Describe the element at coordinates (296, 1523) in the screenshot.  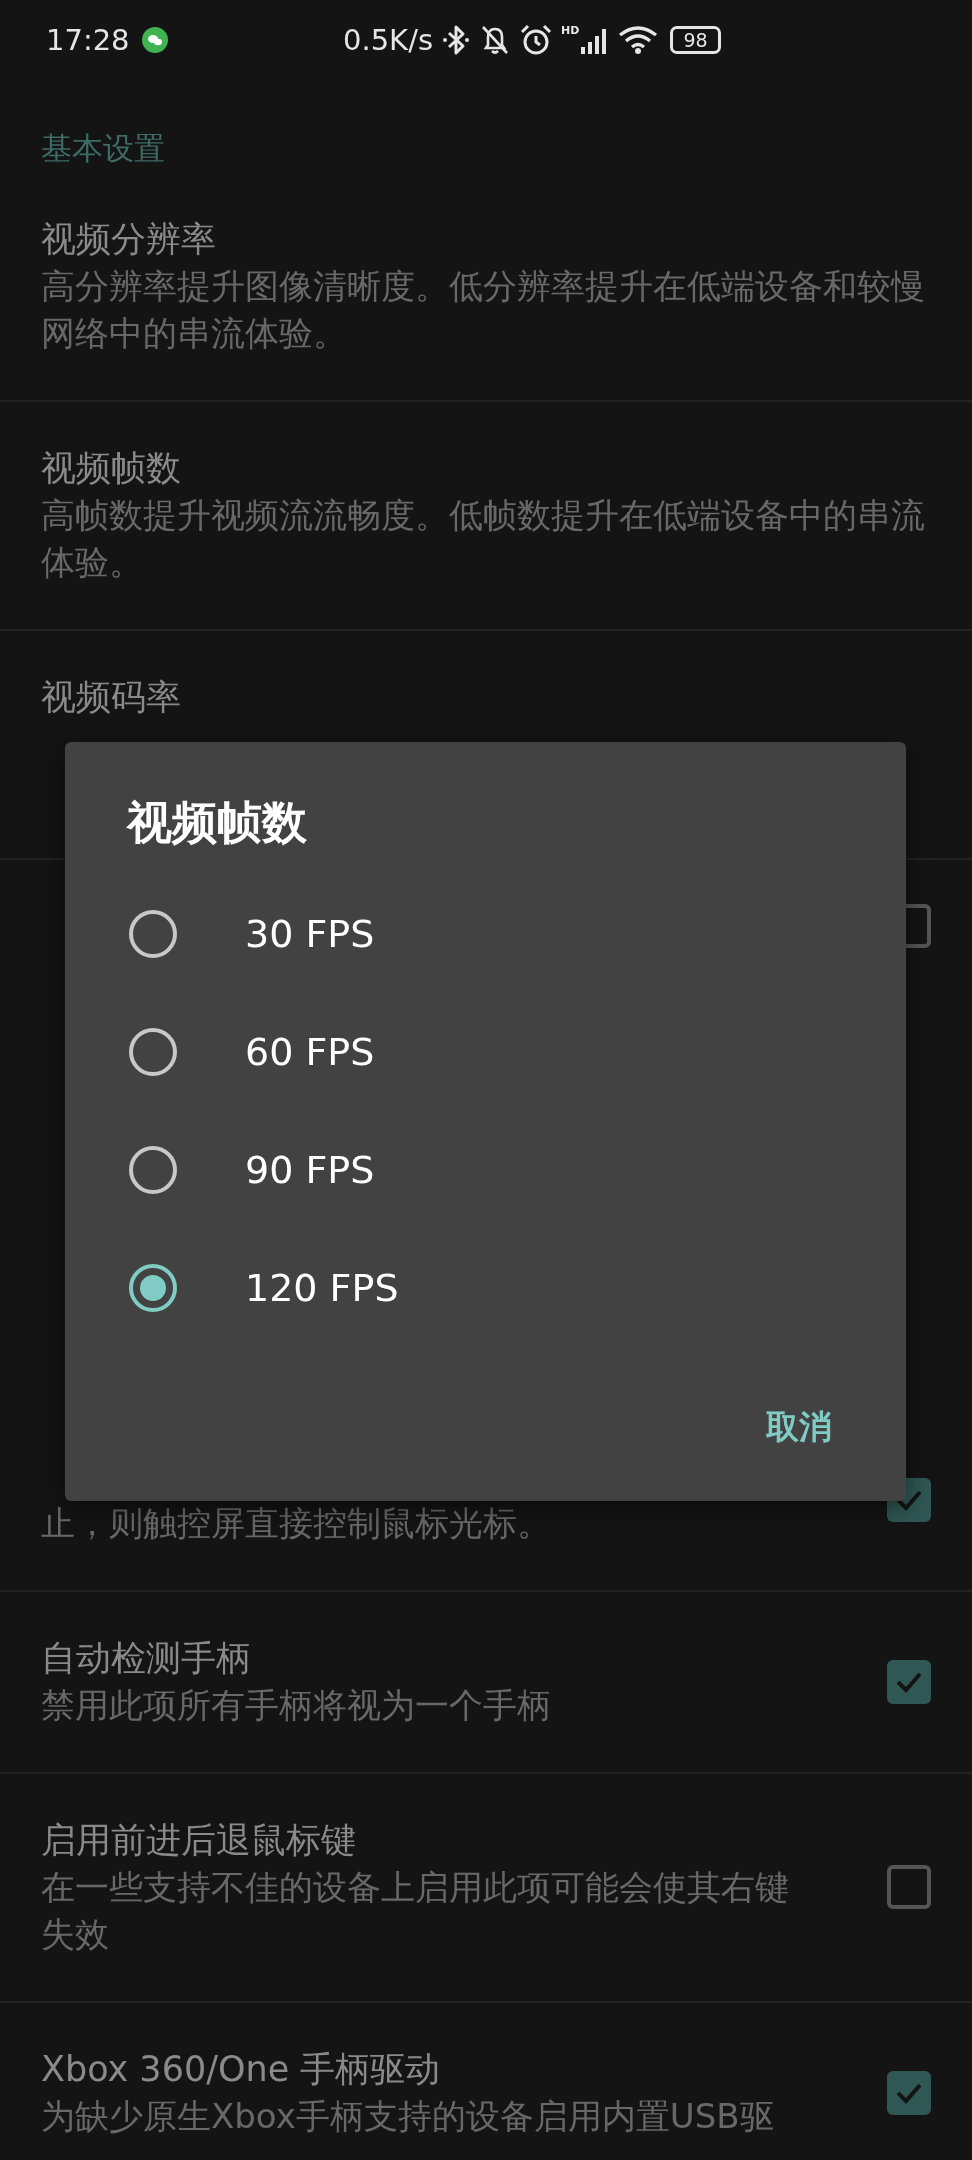
I see `item-summary: 止，则触控屏直接控制鼠标光标。` at that location.